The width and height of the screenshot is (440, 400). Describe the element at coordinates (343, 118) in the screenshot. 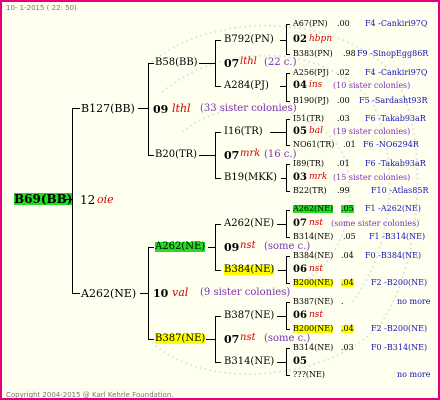

I see `g4-4-year: .03` at that location.